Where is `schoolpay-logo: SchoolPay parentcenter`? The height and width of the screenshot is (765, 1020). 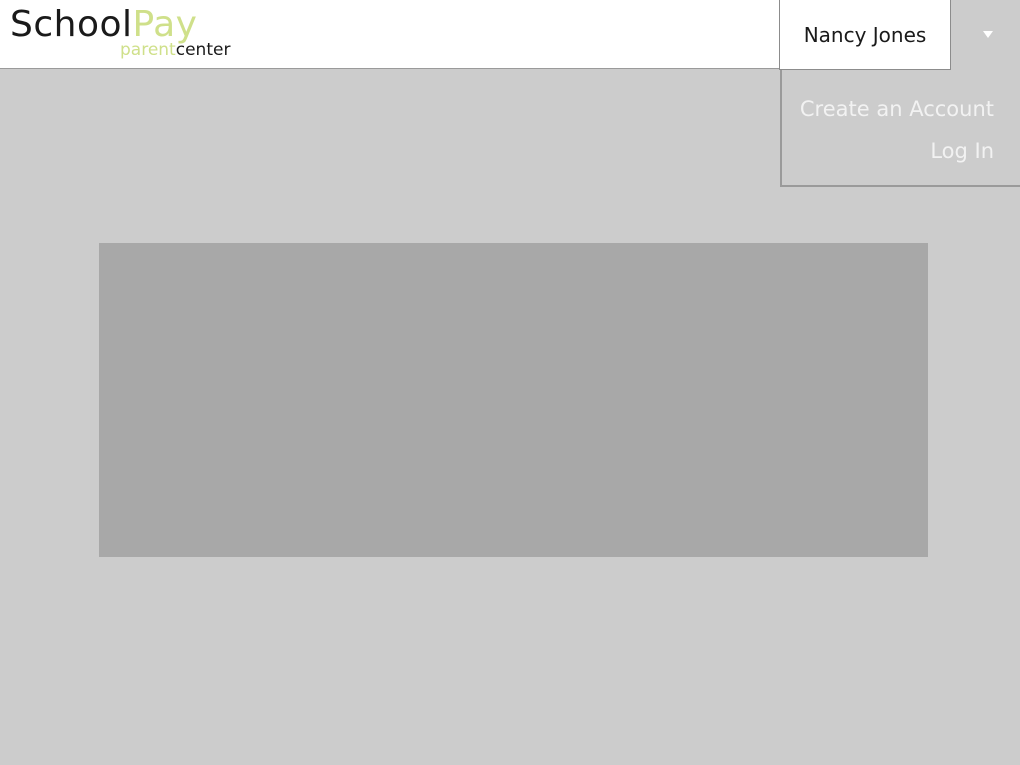 schoolpay-logo: SchoolPay parentcenter is located at coordinates (125, 34).